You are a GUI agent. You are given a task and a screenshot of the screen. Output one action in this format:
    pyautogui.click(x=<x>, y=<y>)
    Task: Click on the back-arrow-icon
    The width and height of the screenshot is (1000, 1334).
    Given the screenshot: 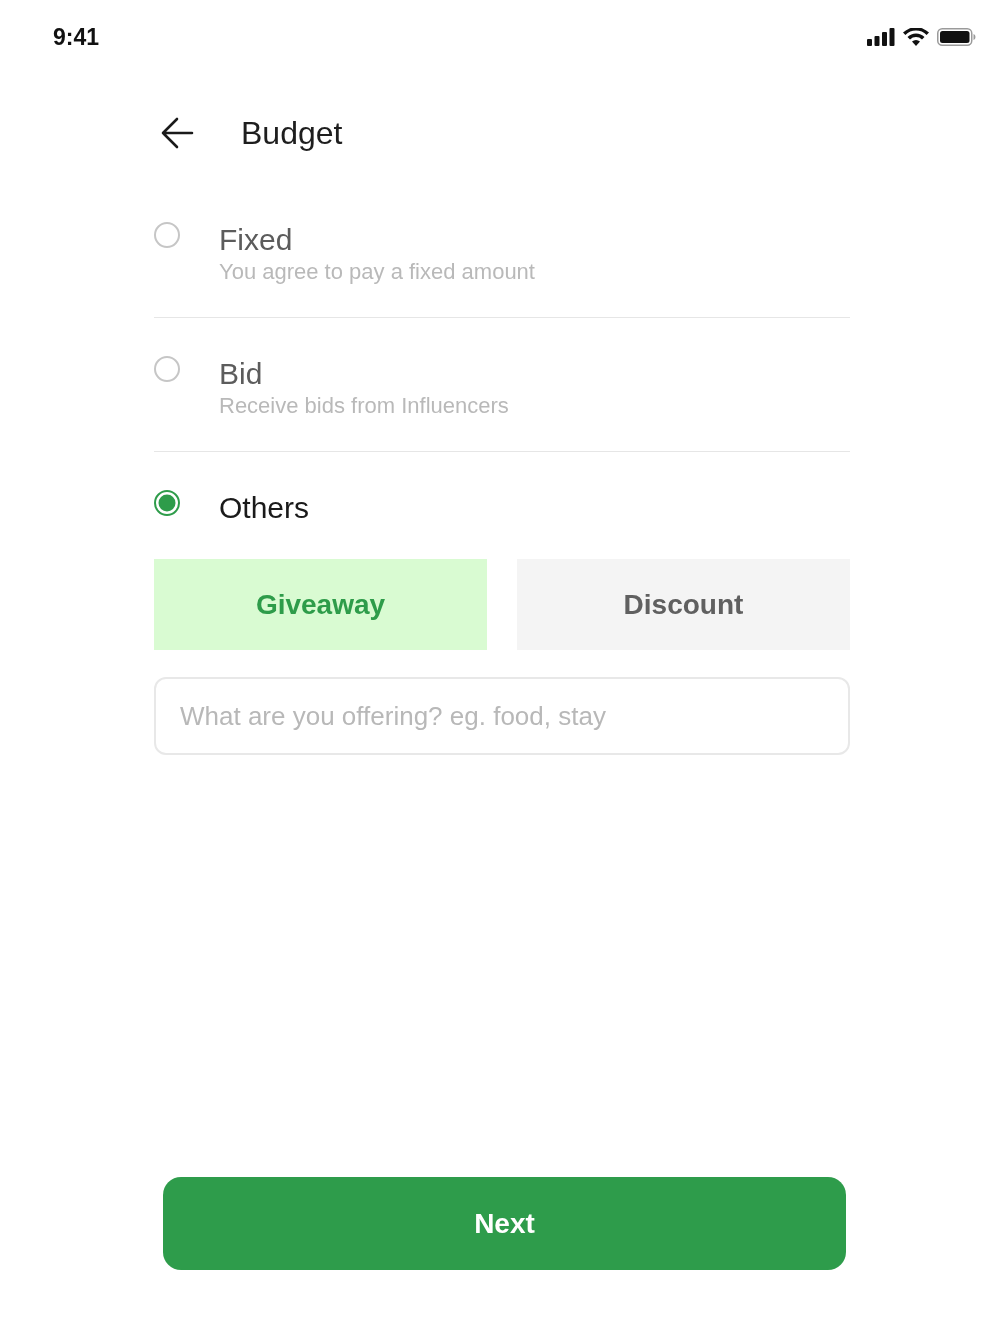 What is the action you would take?
    pyautogui.click(x=177, y=133)
    